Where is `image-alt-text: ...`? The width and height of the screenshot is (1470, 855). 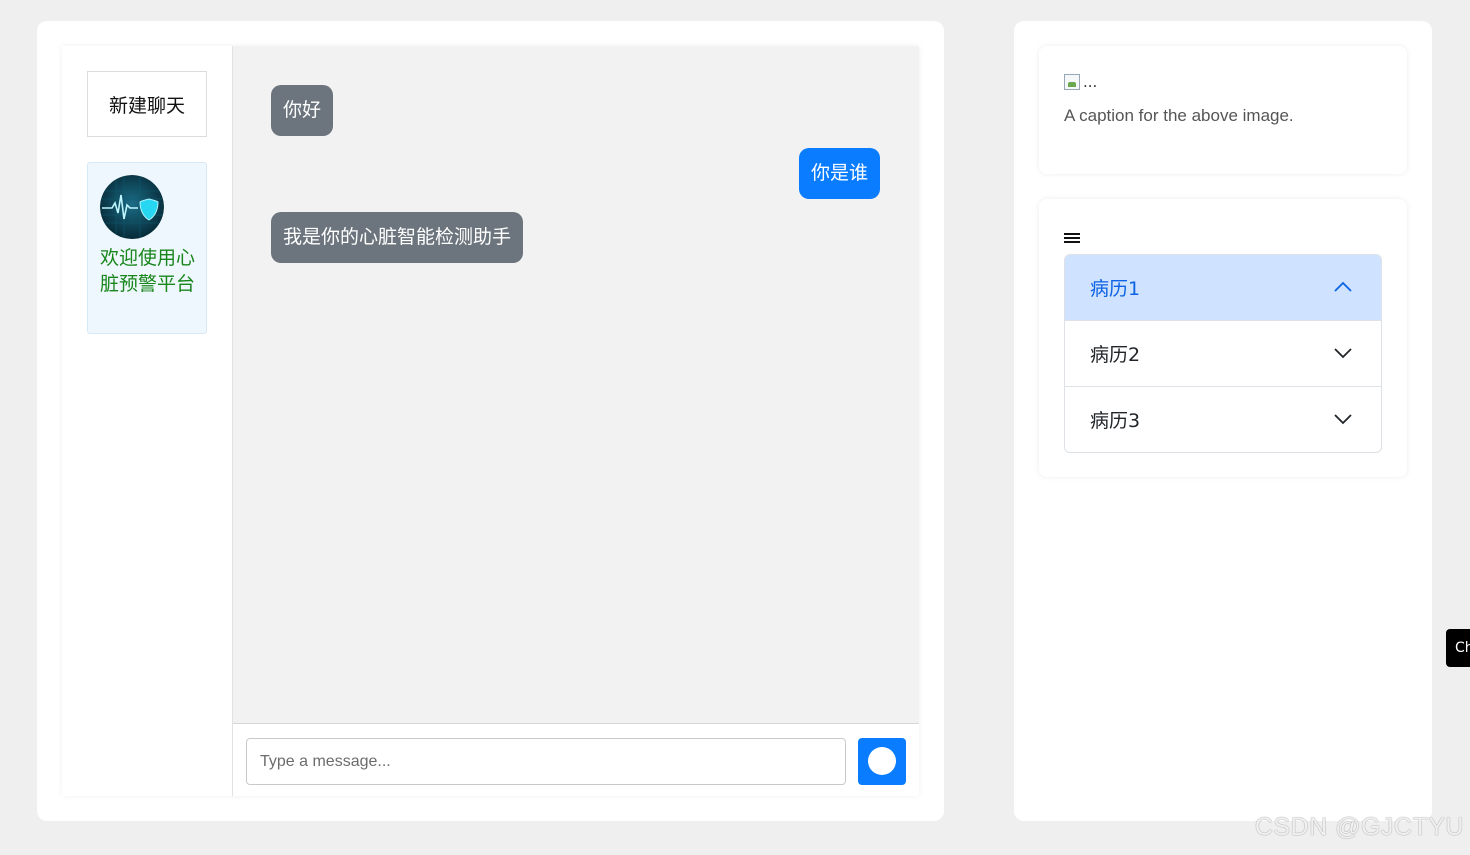
image-alt-text: ... is located at coordinates (1090, 82).